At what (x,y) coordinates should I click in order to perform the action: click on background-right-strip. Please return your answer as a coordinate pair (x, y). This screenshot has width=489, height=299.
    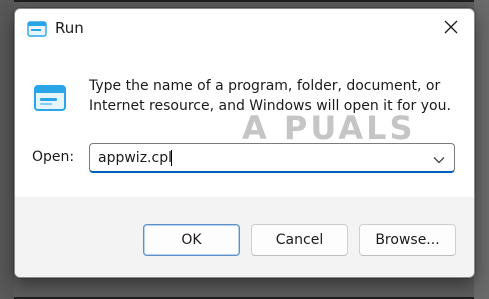
    Looking at the image, I should click on (481, 149).